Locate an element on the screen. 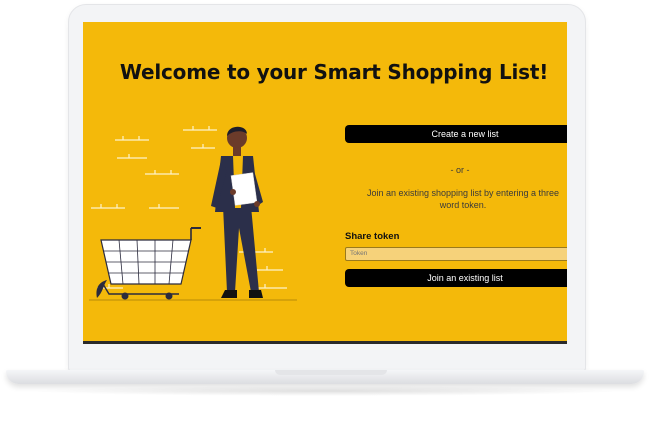  base-notch is located at coordinates (331, 372).